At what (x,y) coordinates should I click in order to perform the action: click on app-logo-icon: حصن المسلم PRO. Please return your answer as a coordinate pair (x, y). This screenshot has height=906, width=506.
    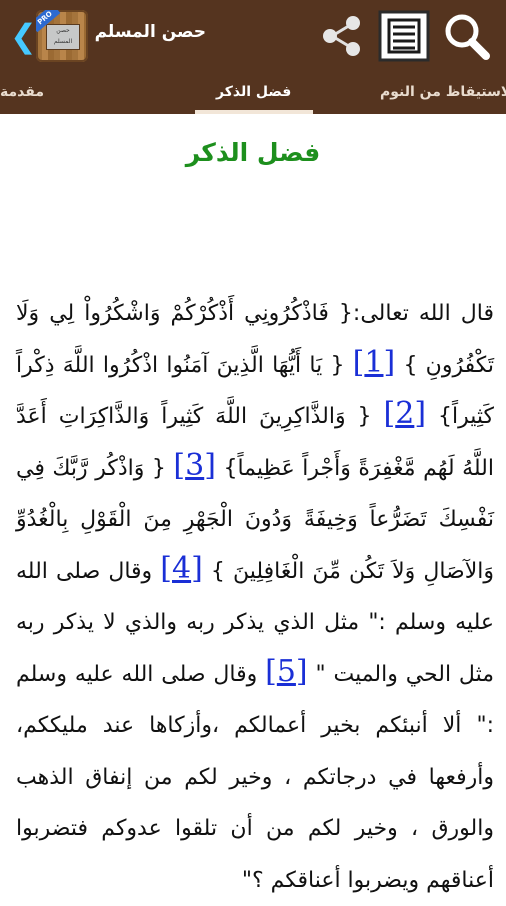
    Looking at the image, I should click on (62, 36).